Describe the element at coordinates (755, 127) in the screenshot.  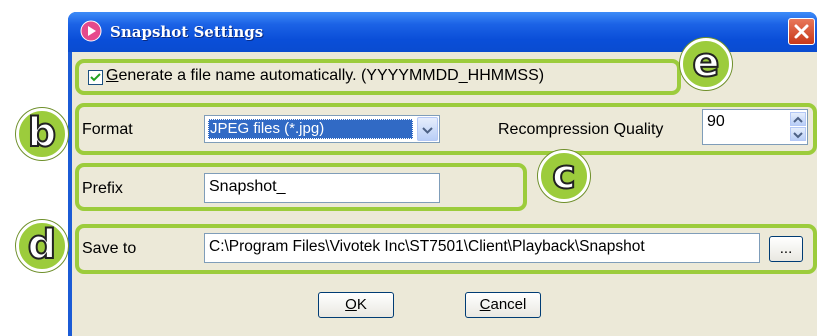
I see `quality-spinbox: 90` at that location.